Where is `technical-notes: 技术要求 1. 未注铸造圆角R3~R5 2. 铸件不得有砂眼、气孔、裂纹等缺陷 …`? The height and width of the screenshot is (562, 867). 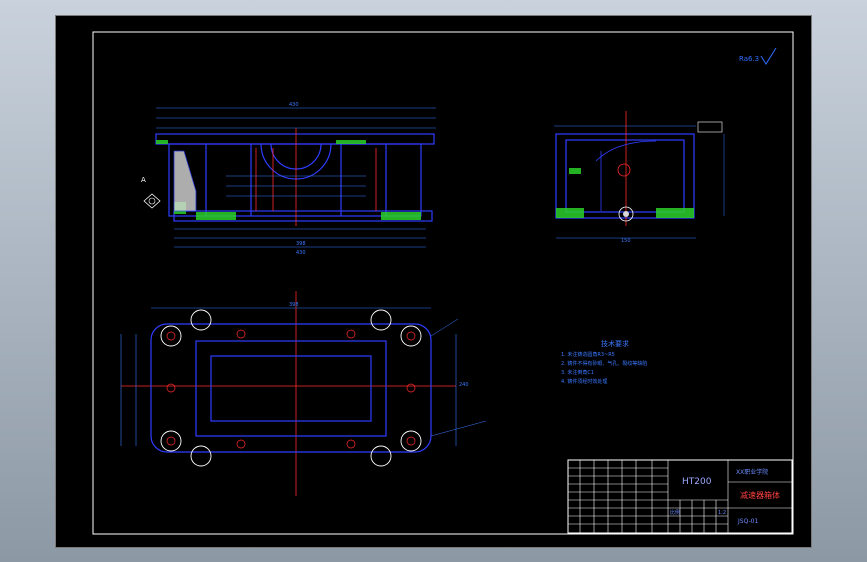
technical-notes: 技术要求 1. 未注铸造圆角R3~R5 2. 铸件不得有砂眼、气孔、裂纹等缺陷 … is located at coordinates (604, 362).